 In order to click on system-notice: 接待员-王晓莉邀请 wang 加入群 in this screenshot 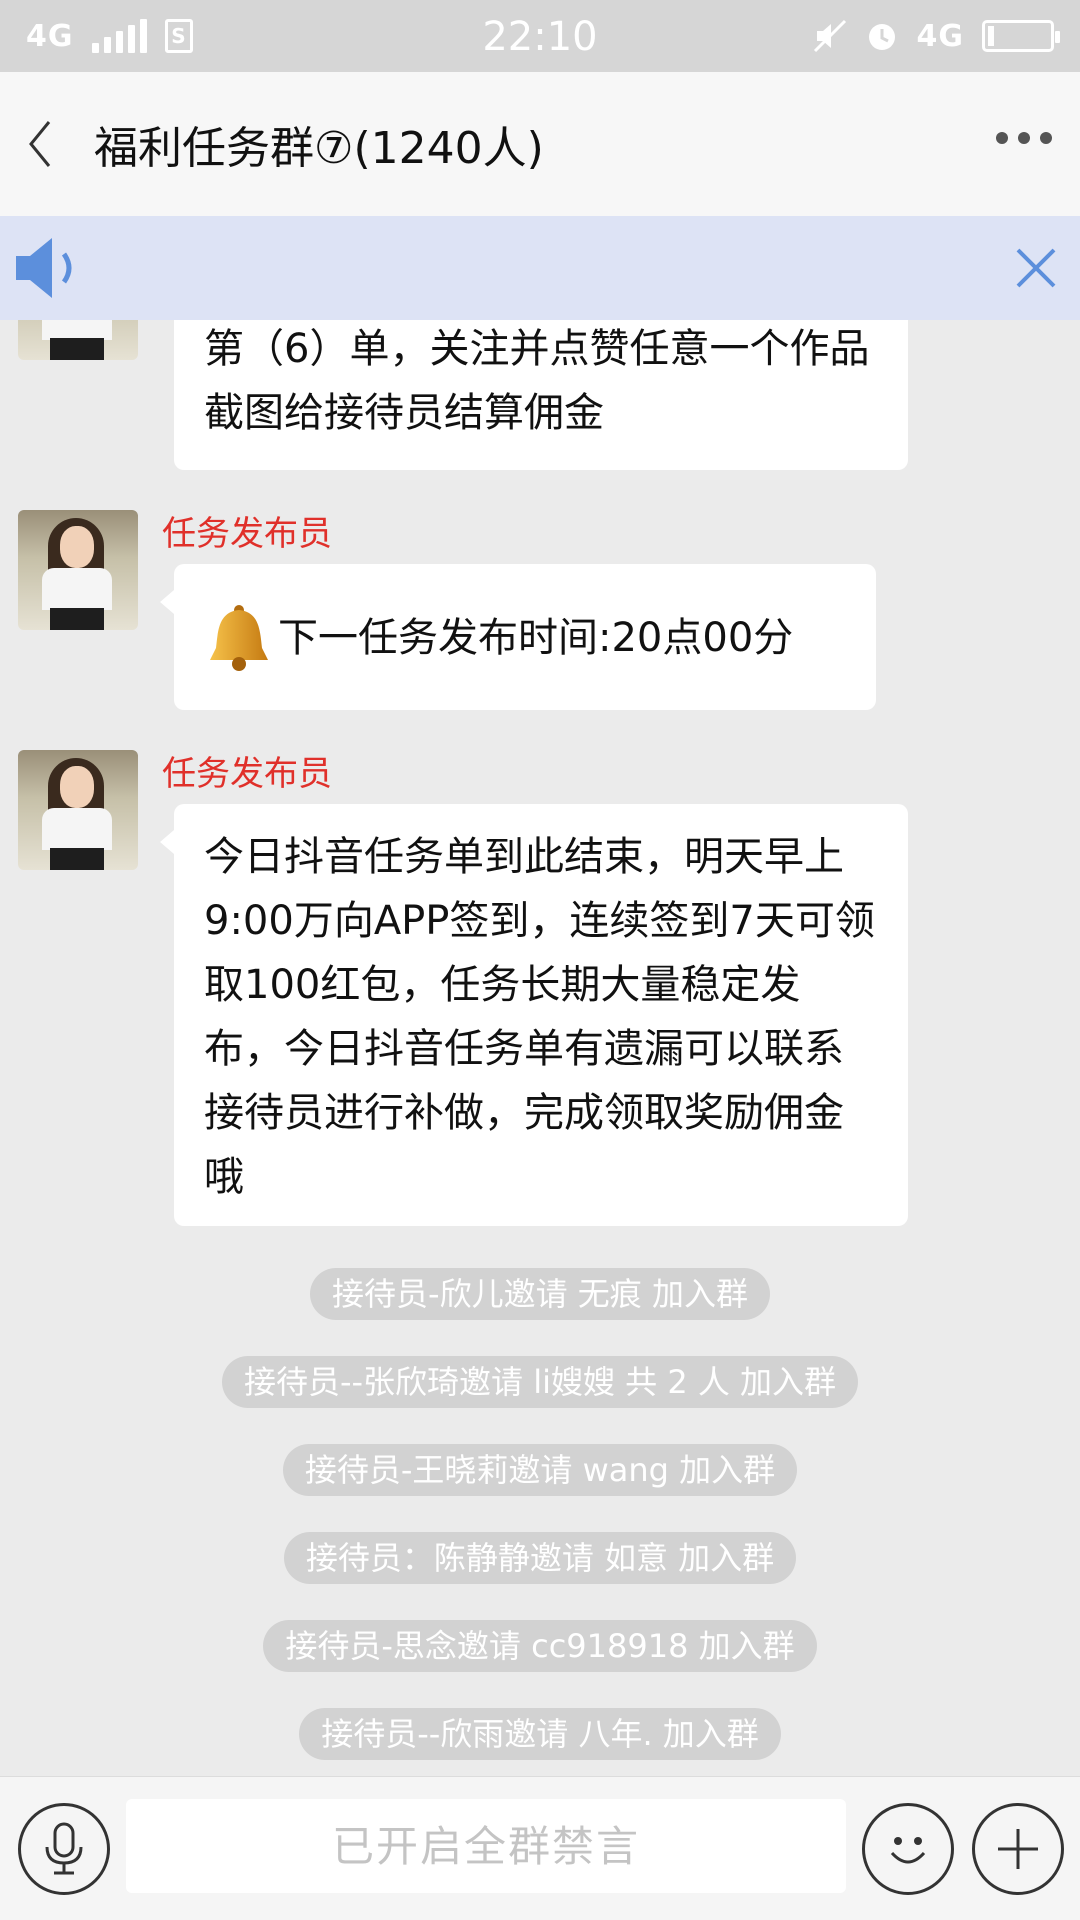, I will do `click(540, 1470)`.